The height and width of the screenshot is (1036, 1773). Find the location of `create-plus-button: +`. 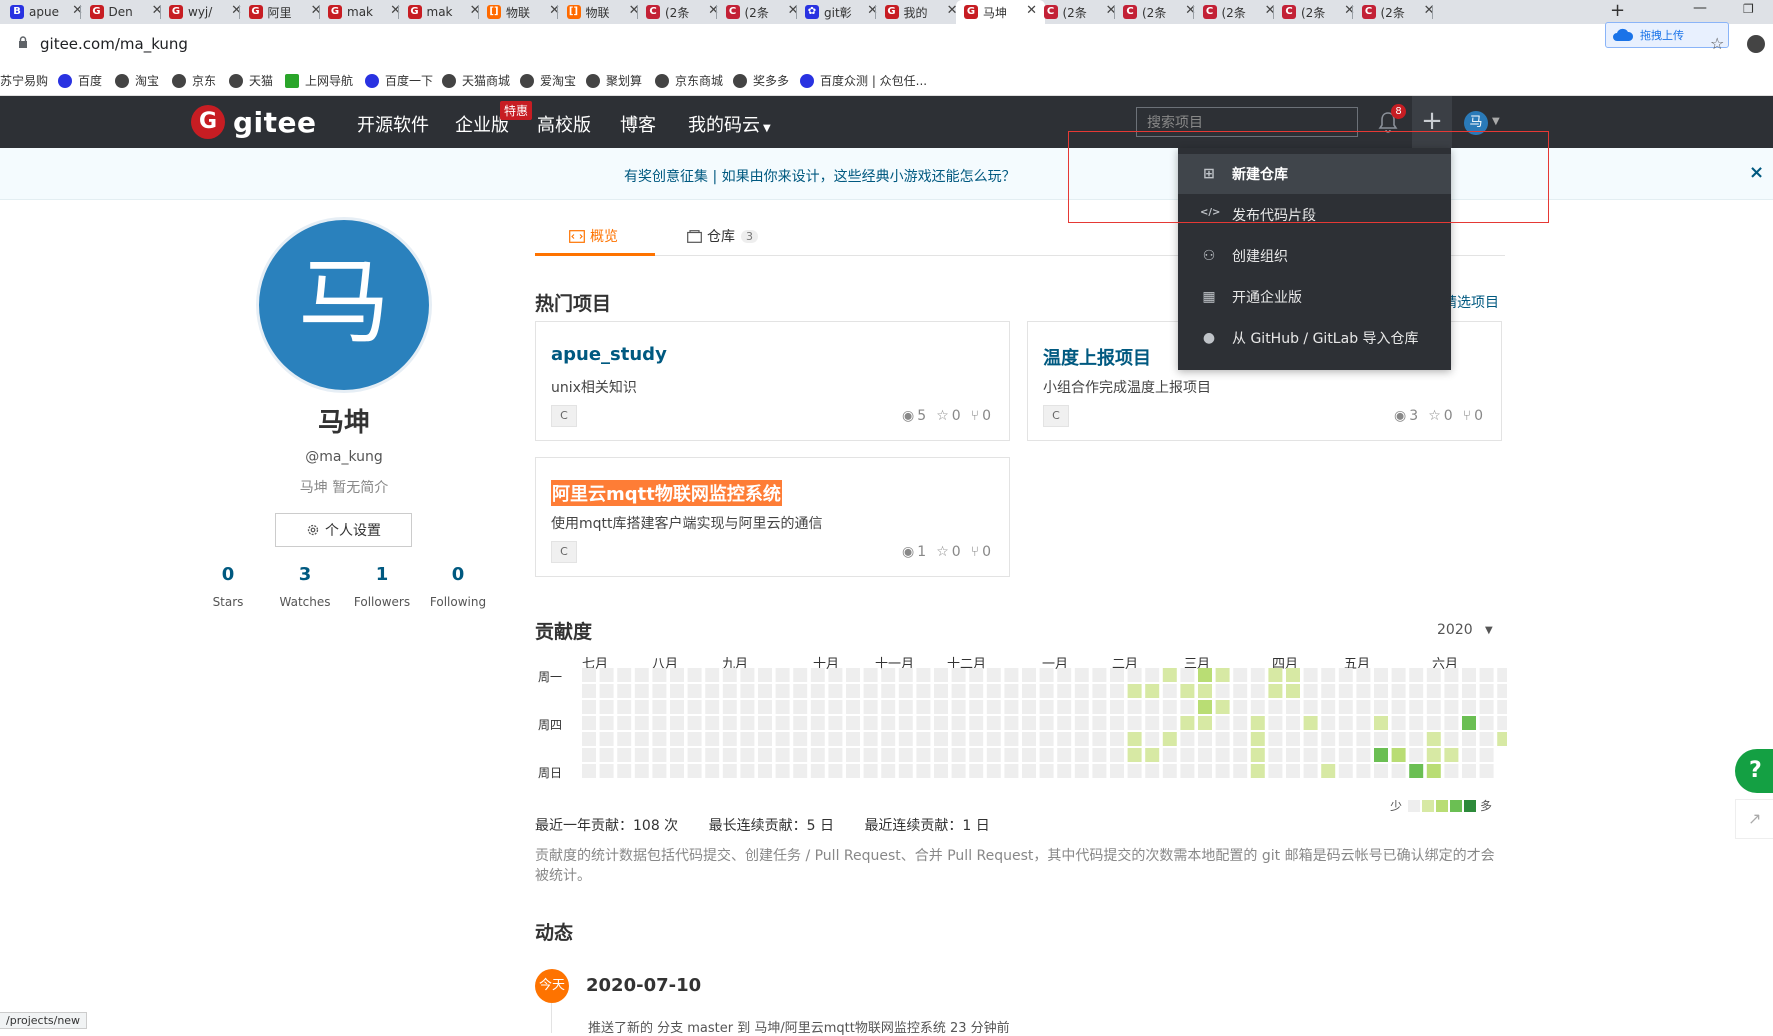

create-plus-button: + is located at coordinates (1432, 122).